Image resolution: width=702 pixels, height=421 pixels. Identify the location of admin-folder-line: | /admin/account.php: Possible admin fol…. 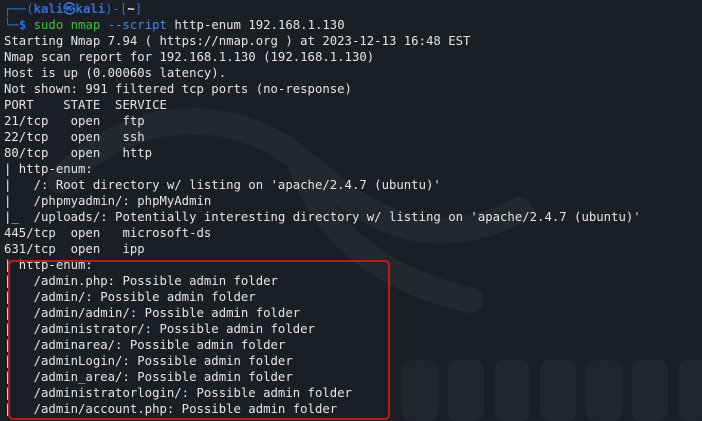
(171, 409).